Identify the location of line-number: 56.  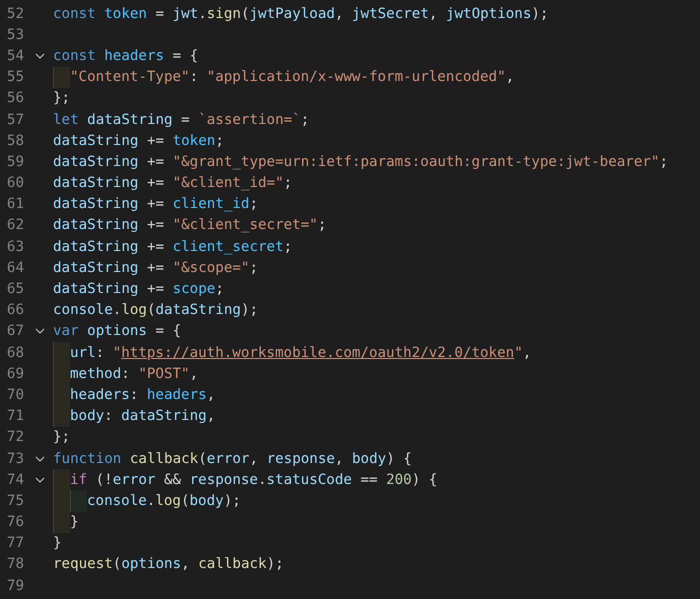
(15, 98).